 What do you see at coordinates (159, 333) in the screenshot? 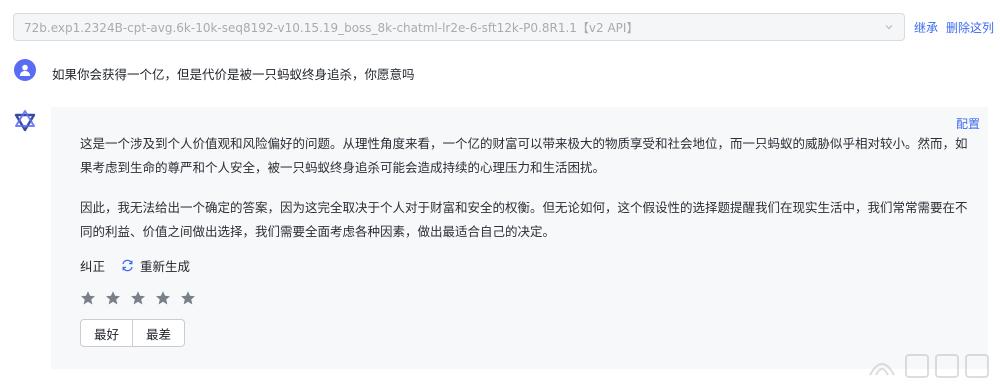
I see `worst-button: 最差` at bounding box center [159, 333].